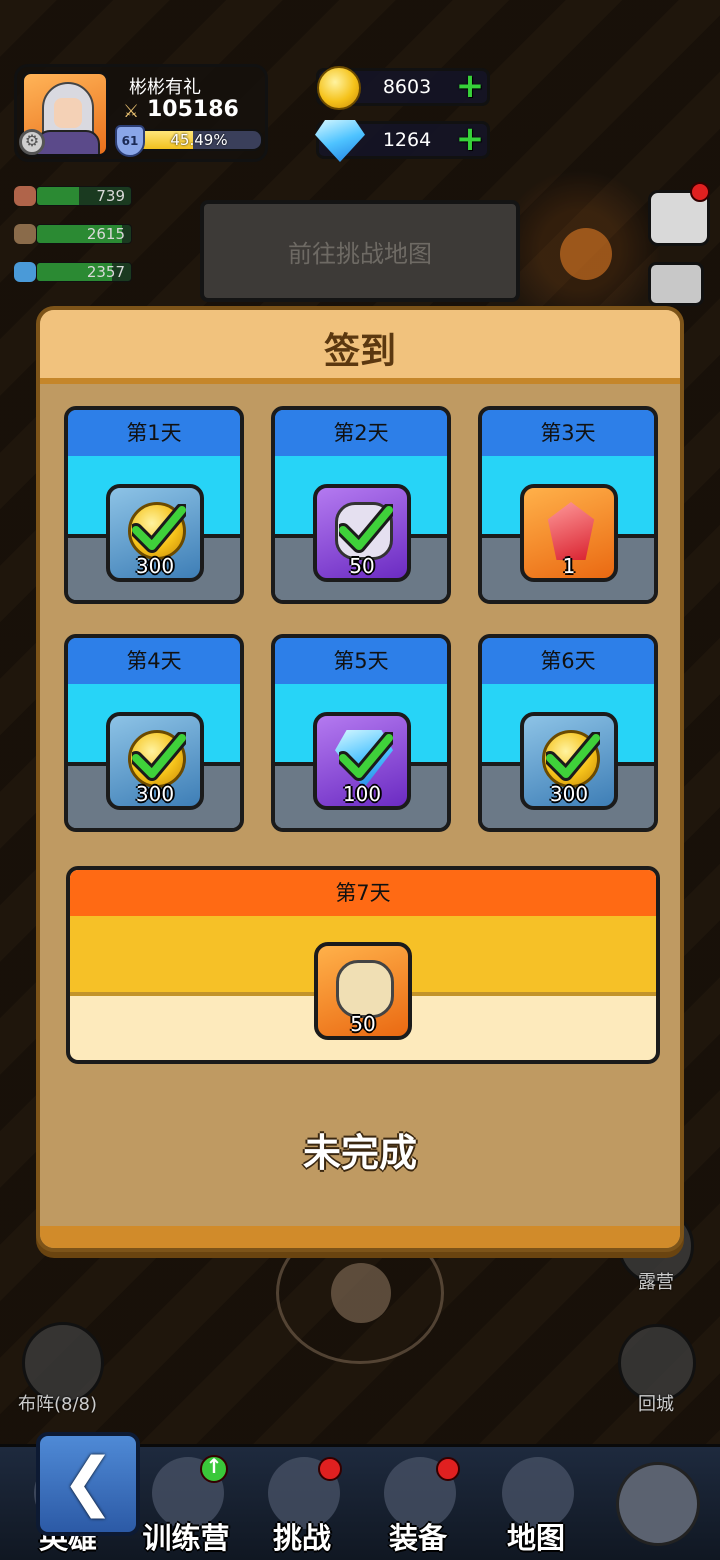 This screenshot has width=720, height=1560. I want to click on resource-row-wood: 2615, so click(73, 234).